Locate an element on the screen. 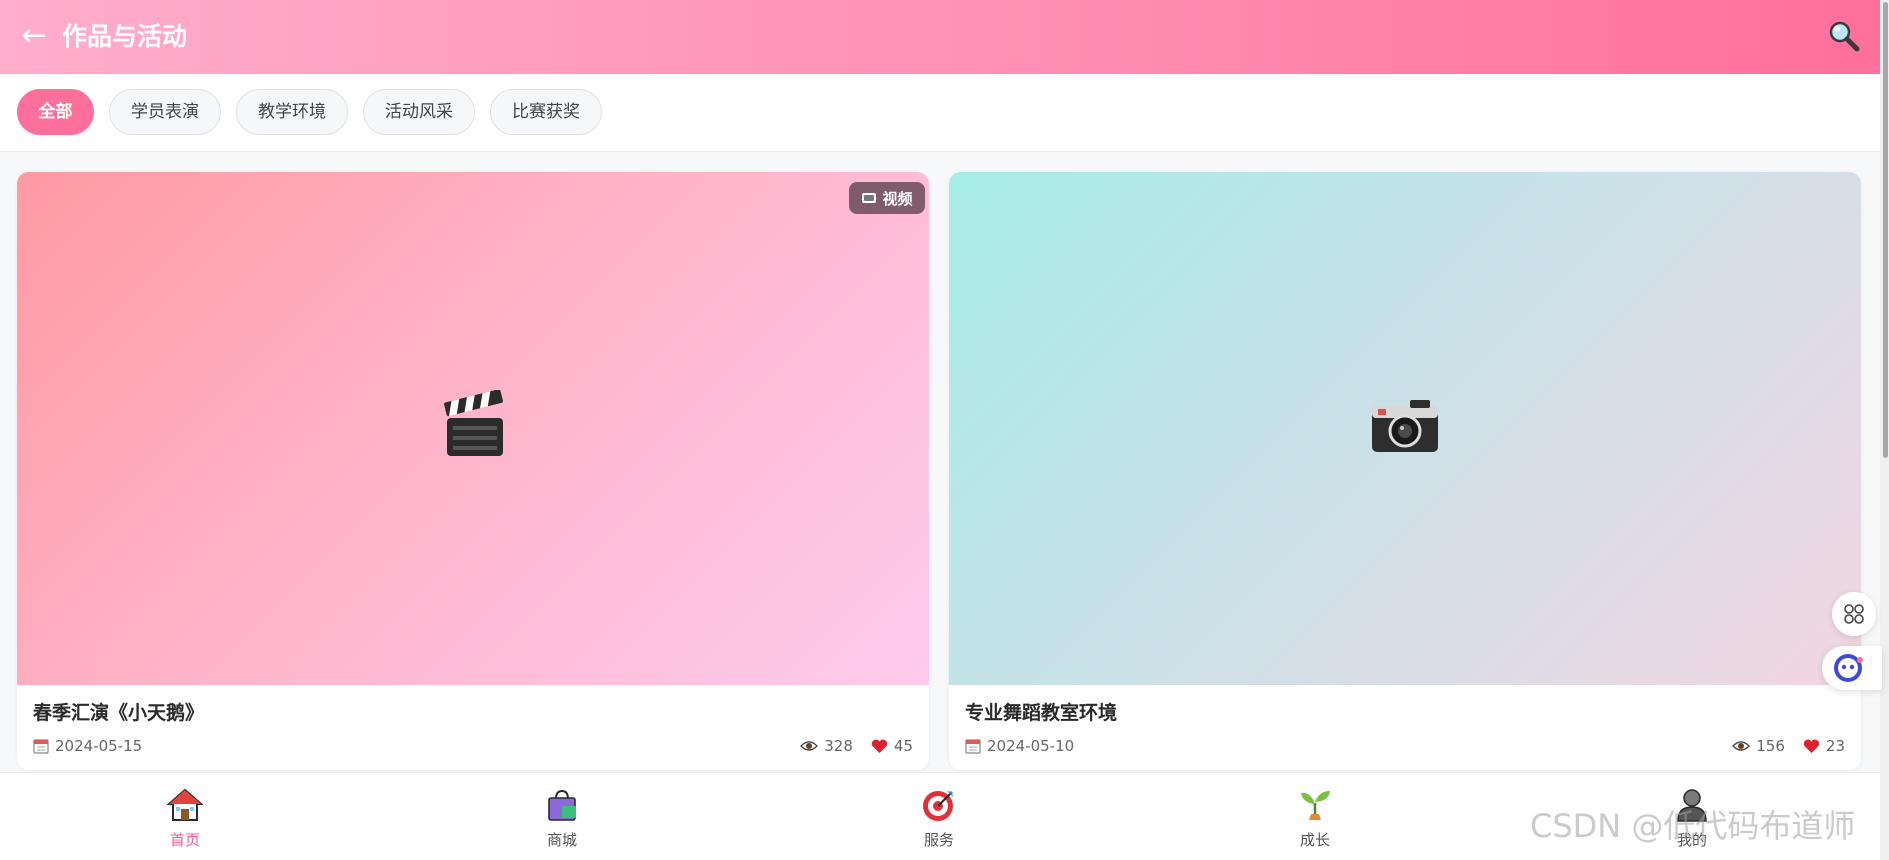  page-scrollbar-thumb is located at coordinates (1885, 230).